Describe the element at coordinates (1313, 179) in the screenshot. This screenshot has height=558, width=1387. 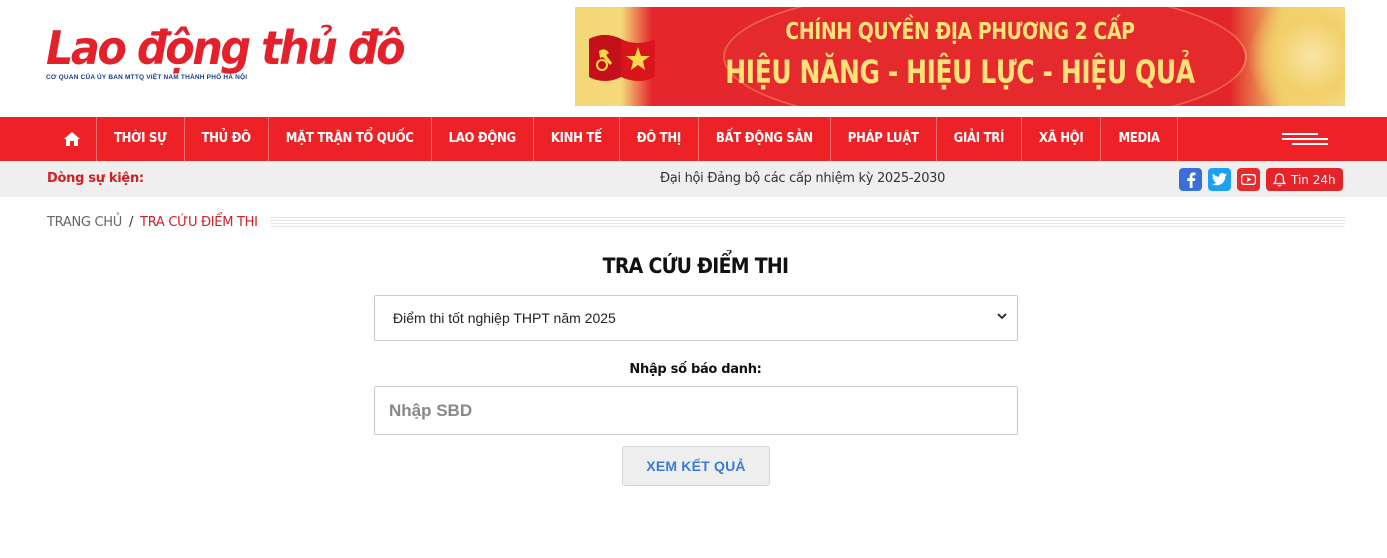
I see `tin-24h-label: Tin 24h` at that location.